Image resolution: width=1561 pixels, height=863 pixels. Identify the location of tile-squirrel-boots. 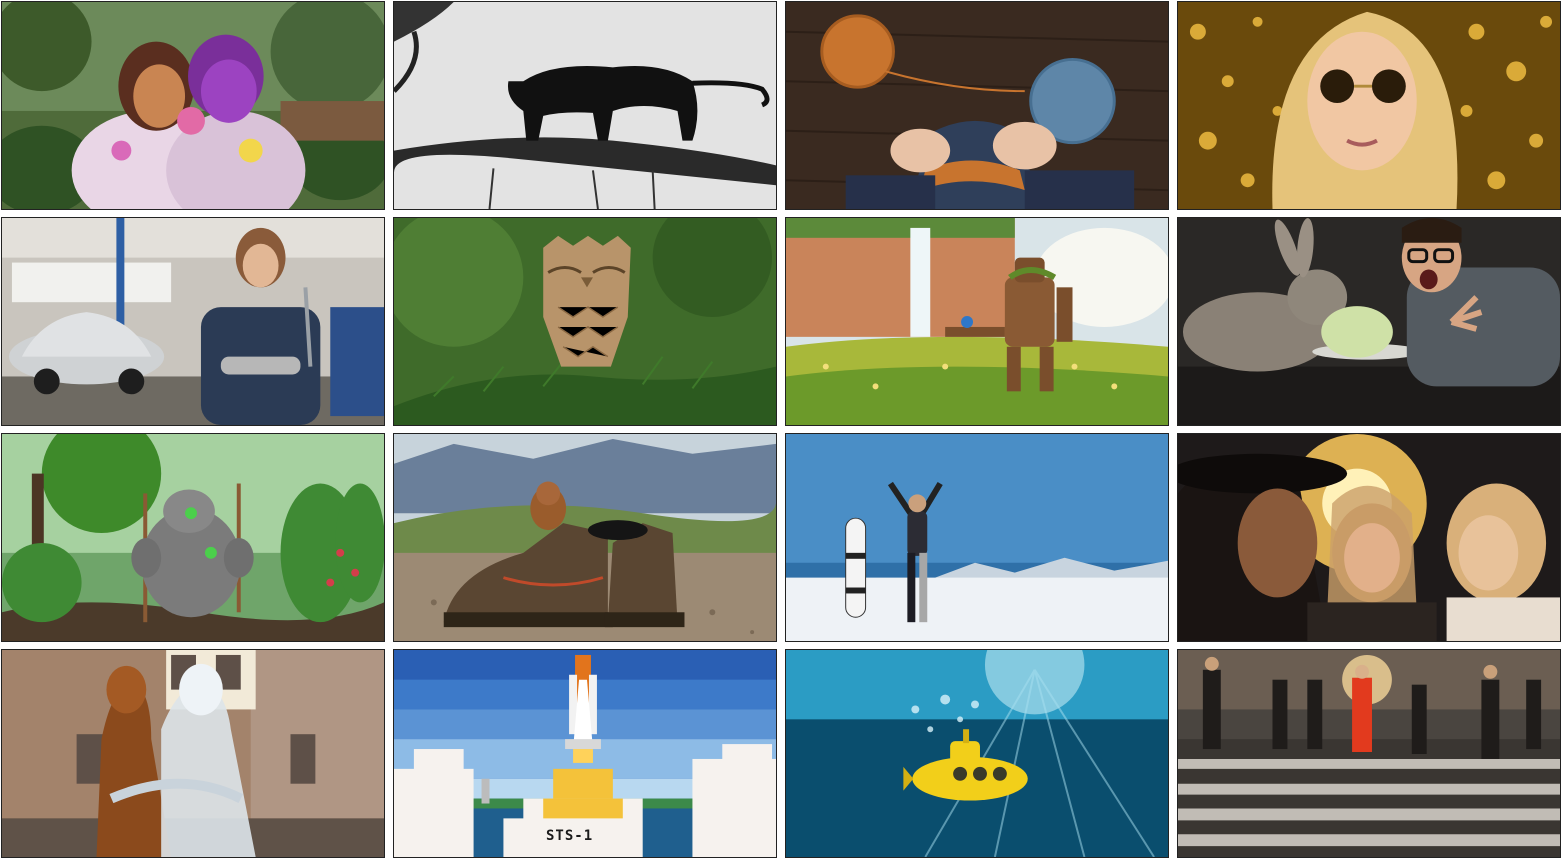
(585, 537).